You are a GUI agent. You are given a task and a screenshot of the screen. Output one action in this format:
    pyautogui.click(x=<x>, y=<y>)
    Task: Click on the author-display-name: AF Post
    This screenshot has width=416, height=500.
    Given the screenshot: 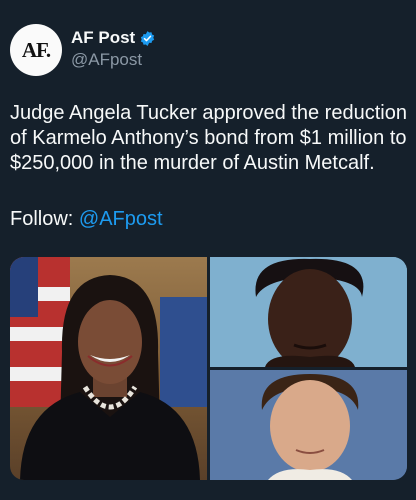 What is the action you would take?
    pyautogui.click(x=103, y=38)
    